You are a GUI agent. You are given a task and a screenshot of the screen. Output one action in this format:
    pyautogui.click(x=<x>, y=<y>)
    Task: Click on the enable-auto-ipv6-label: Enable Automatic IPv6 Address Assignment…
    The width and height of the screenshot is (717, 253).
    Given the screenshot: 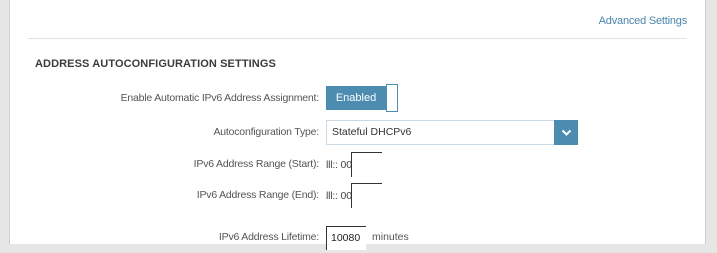 What is the action you would take?
    pyautogui.click(x=220, y=98)
    